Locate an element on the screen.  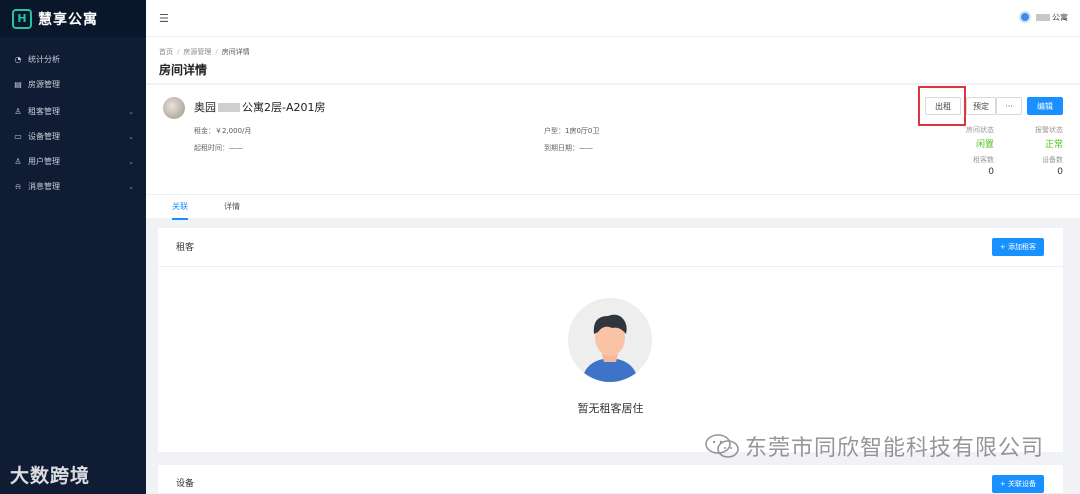
tenant-card-title: 租客 is located at coordinates (185, 248).